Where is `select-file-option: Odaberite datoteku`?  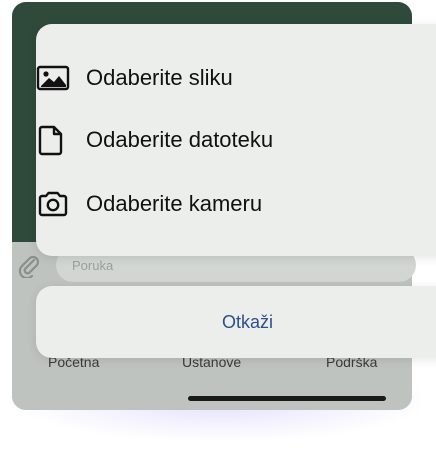 select-file-option: Odaberite datoteku is located at coordinates (226, 140).